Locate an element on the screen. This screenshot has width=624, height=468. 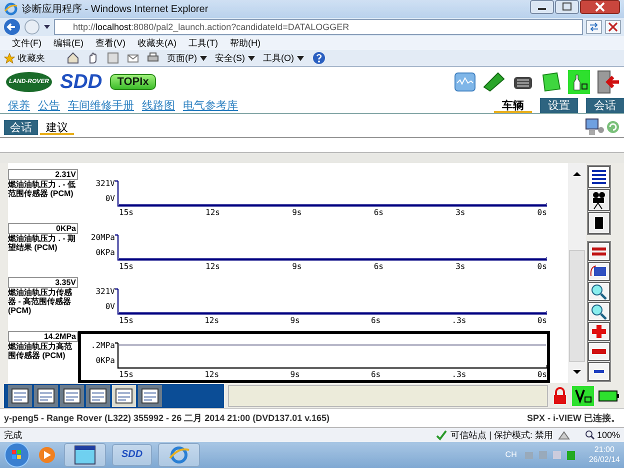
magnifier-icon is located at coordinates (589, 435).